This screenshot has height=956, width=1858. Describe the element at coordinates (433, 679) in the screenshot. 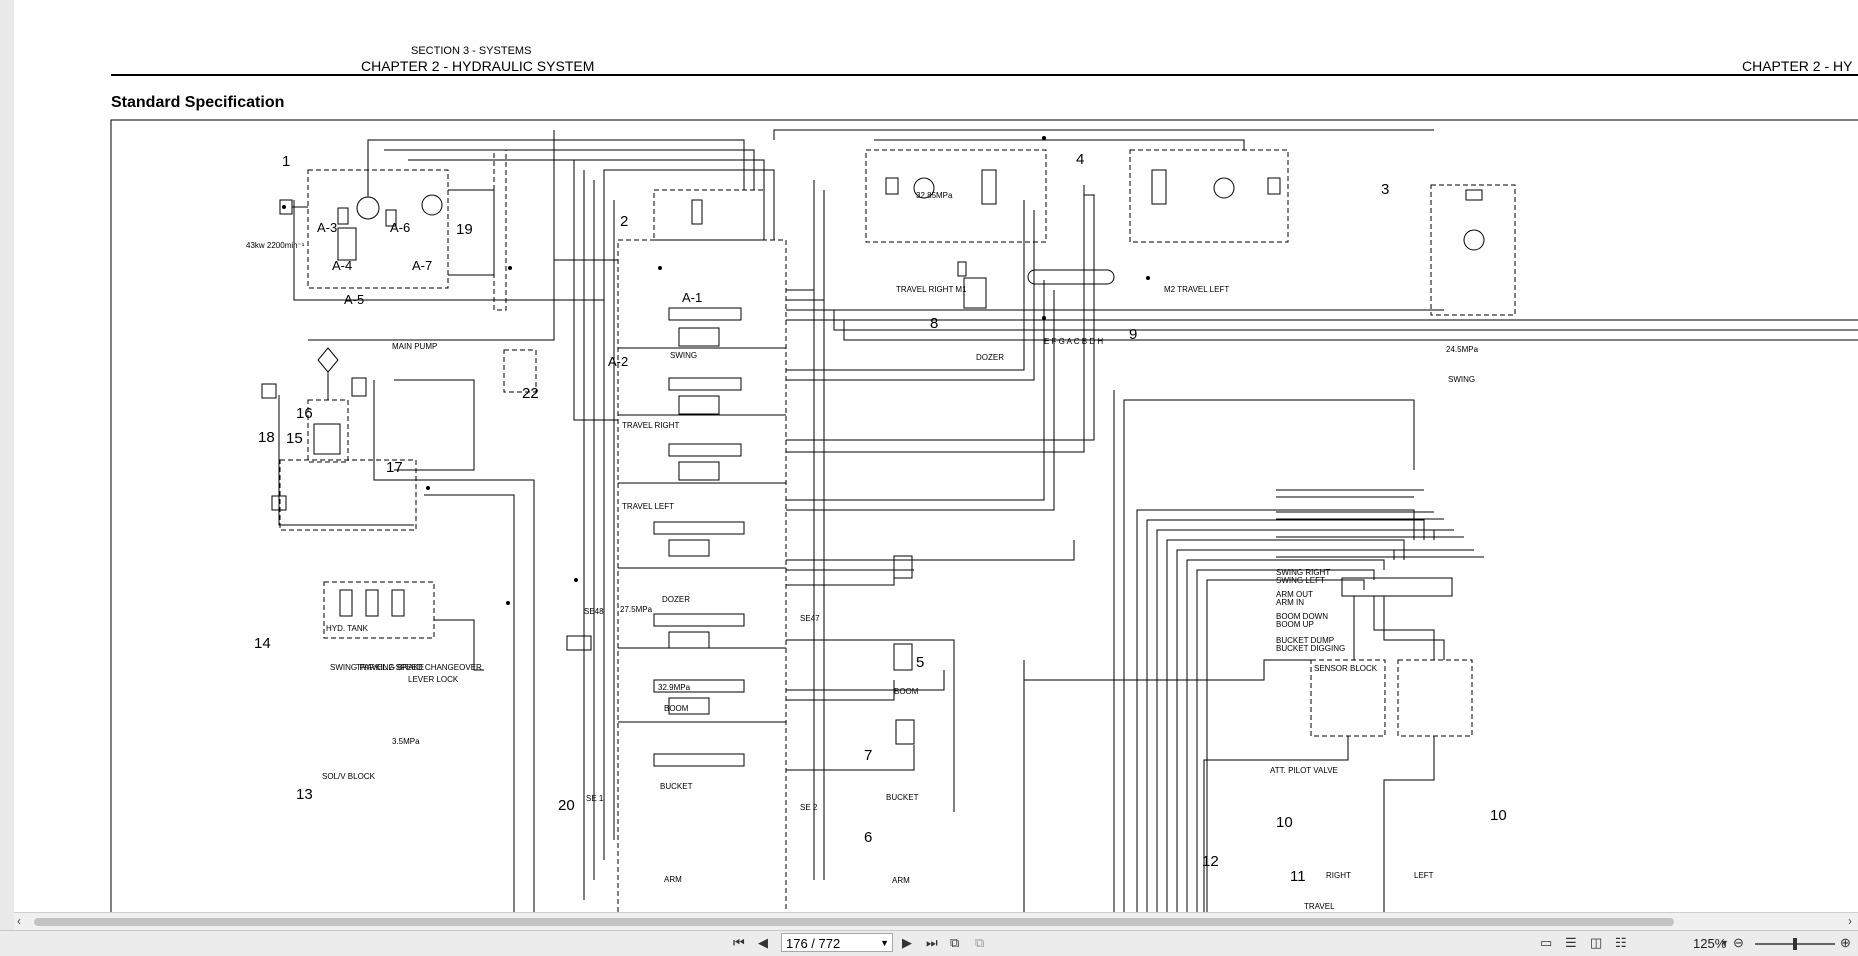

I see `sol-label-lever: LEVER LOCK` at that location.